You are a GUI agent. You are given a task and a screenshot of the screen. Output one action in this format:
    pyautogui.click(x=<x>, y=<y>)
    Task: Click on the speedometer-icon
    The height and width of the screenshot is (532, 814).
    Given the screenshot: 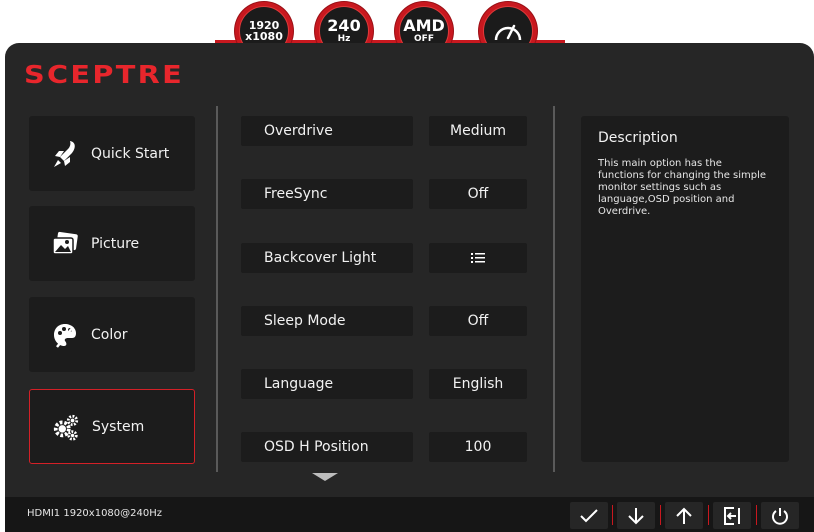 What is the action you would take?
    pyautogui.click(x=508, y=32)
    